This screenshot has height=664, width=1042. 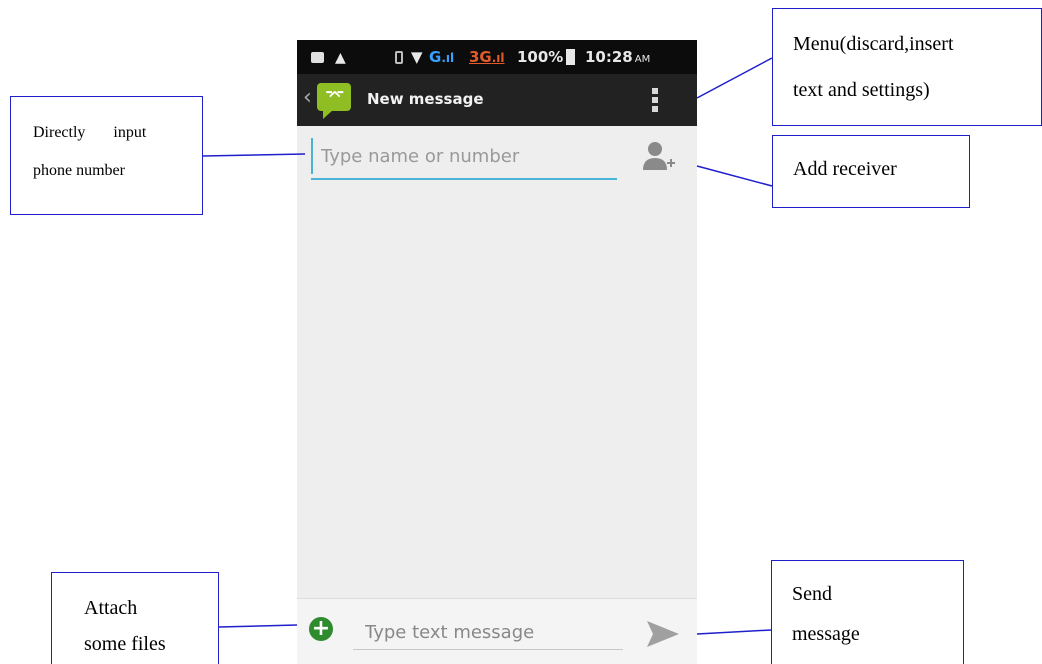 What do you see at coordinates (425, 99) in the screenshot?
I see `page-title: New message` at bounding box center [425, 99].